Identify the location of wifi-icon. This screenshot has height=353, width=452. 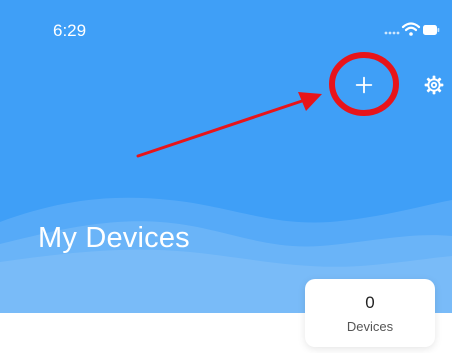
(411, 29).